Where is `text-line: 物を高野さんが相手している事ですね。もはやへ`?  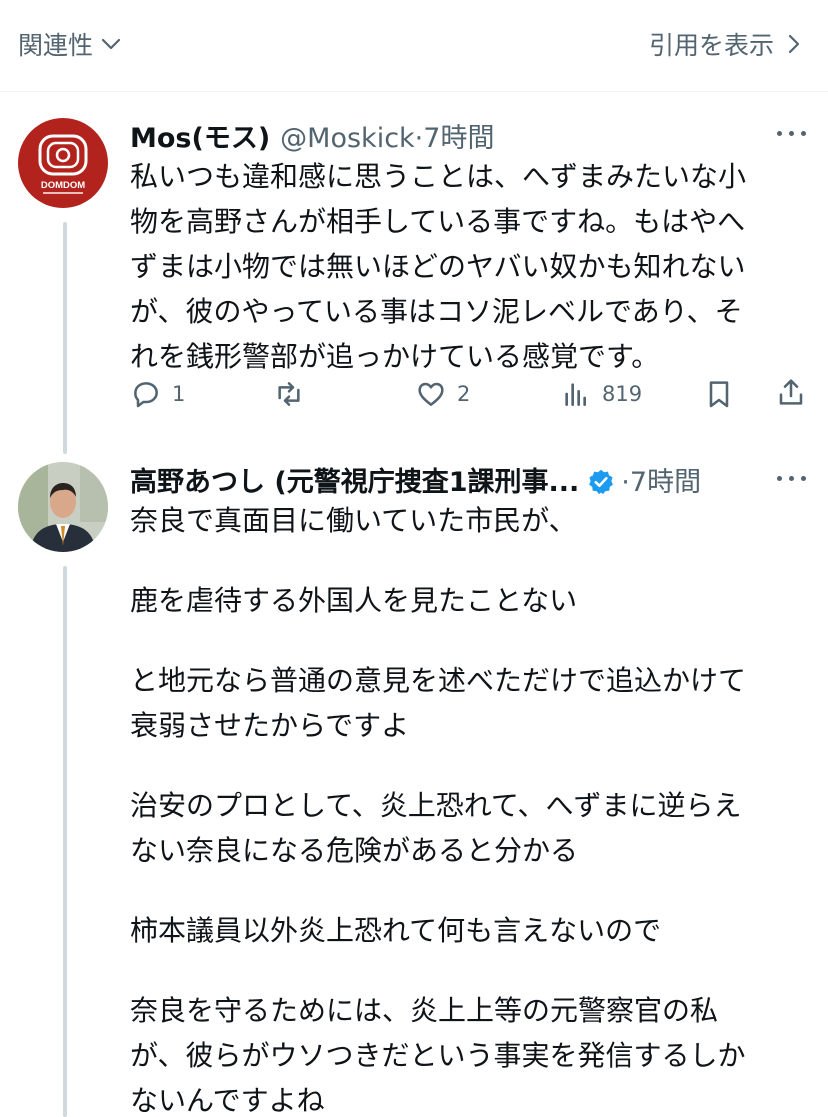
text-line: 物を高野さんが相手している事ですね。もはやへ is located at coordinates (438, 221).